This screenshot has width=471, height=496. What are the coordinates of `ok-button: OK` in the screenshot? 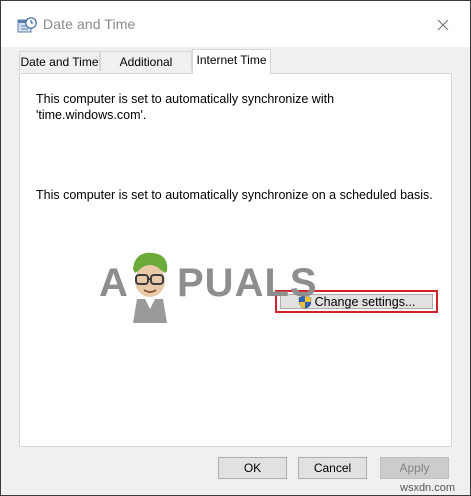 It's located at (252, 468).